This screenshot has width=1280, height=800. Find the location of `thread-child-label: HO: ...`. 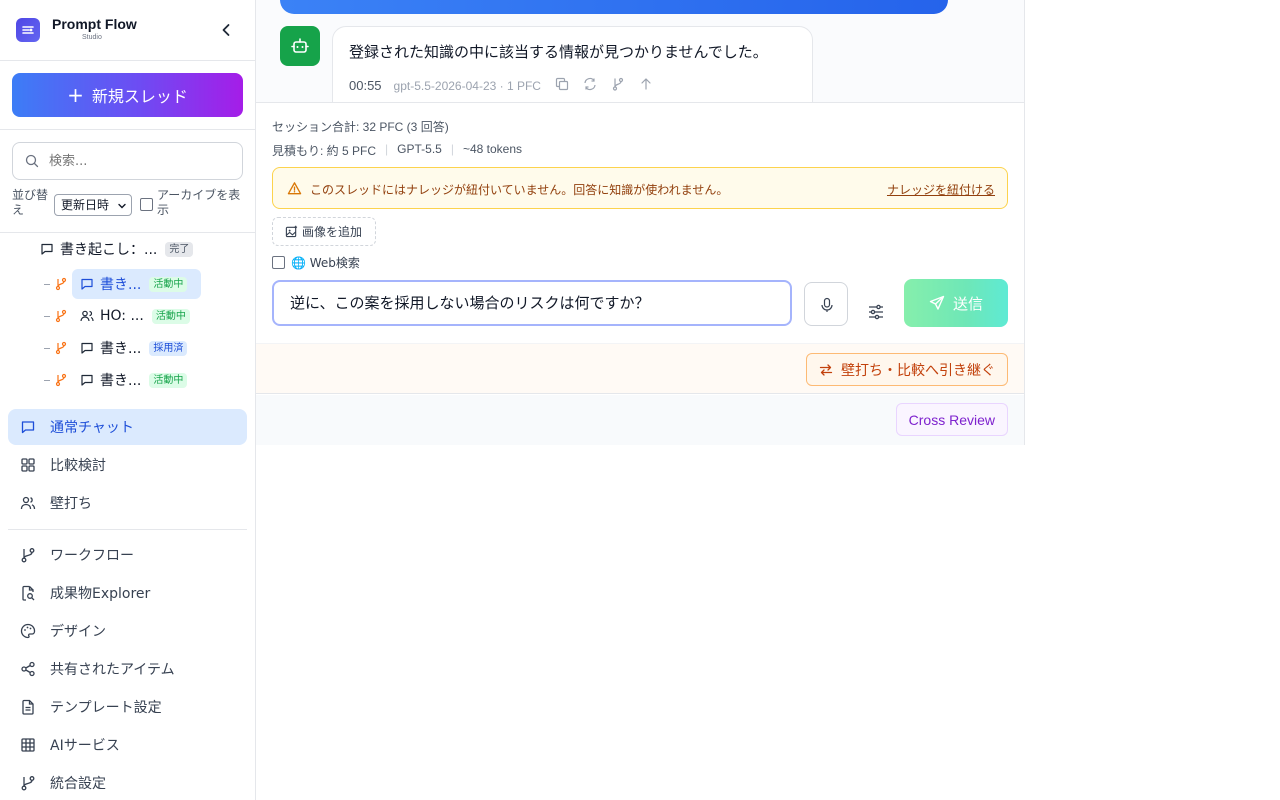

thread-child-label: HO: ... is located at coordinates (122, 316).